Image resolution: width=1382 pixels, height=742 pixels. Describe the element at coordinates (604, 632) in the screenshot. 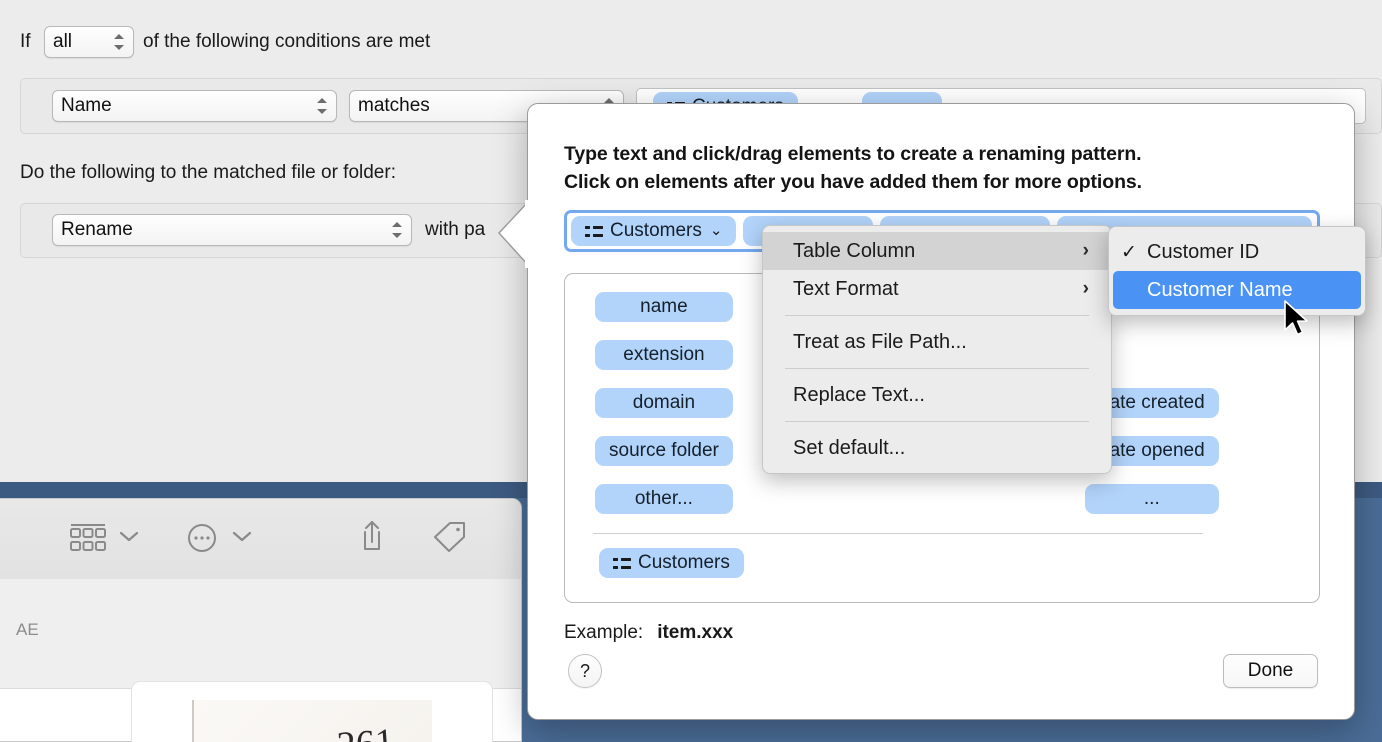

I see `example-label: Example:` at that location.